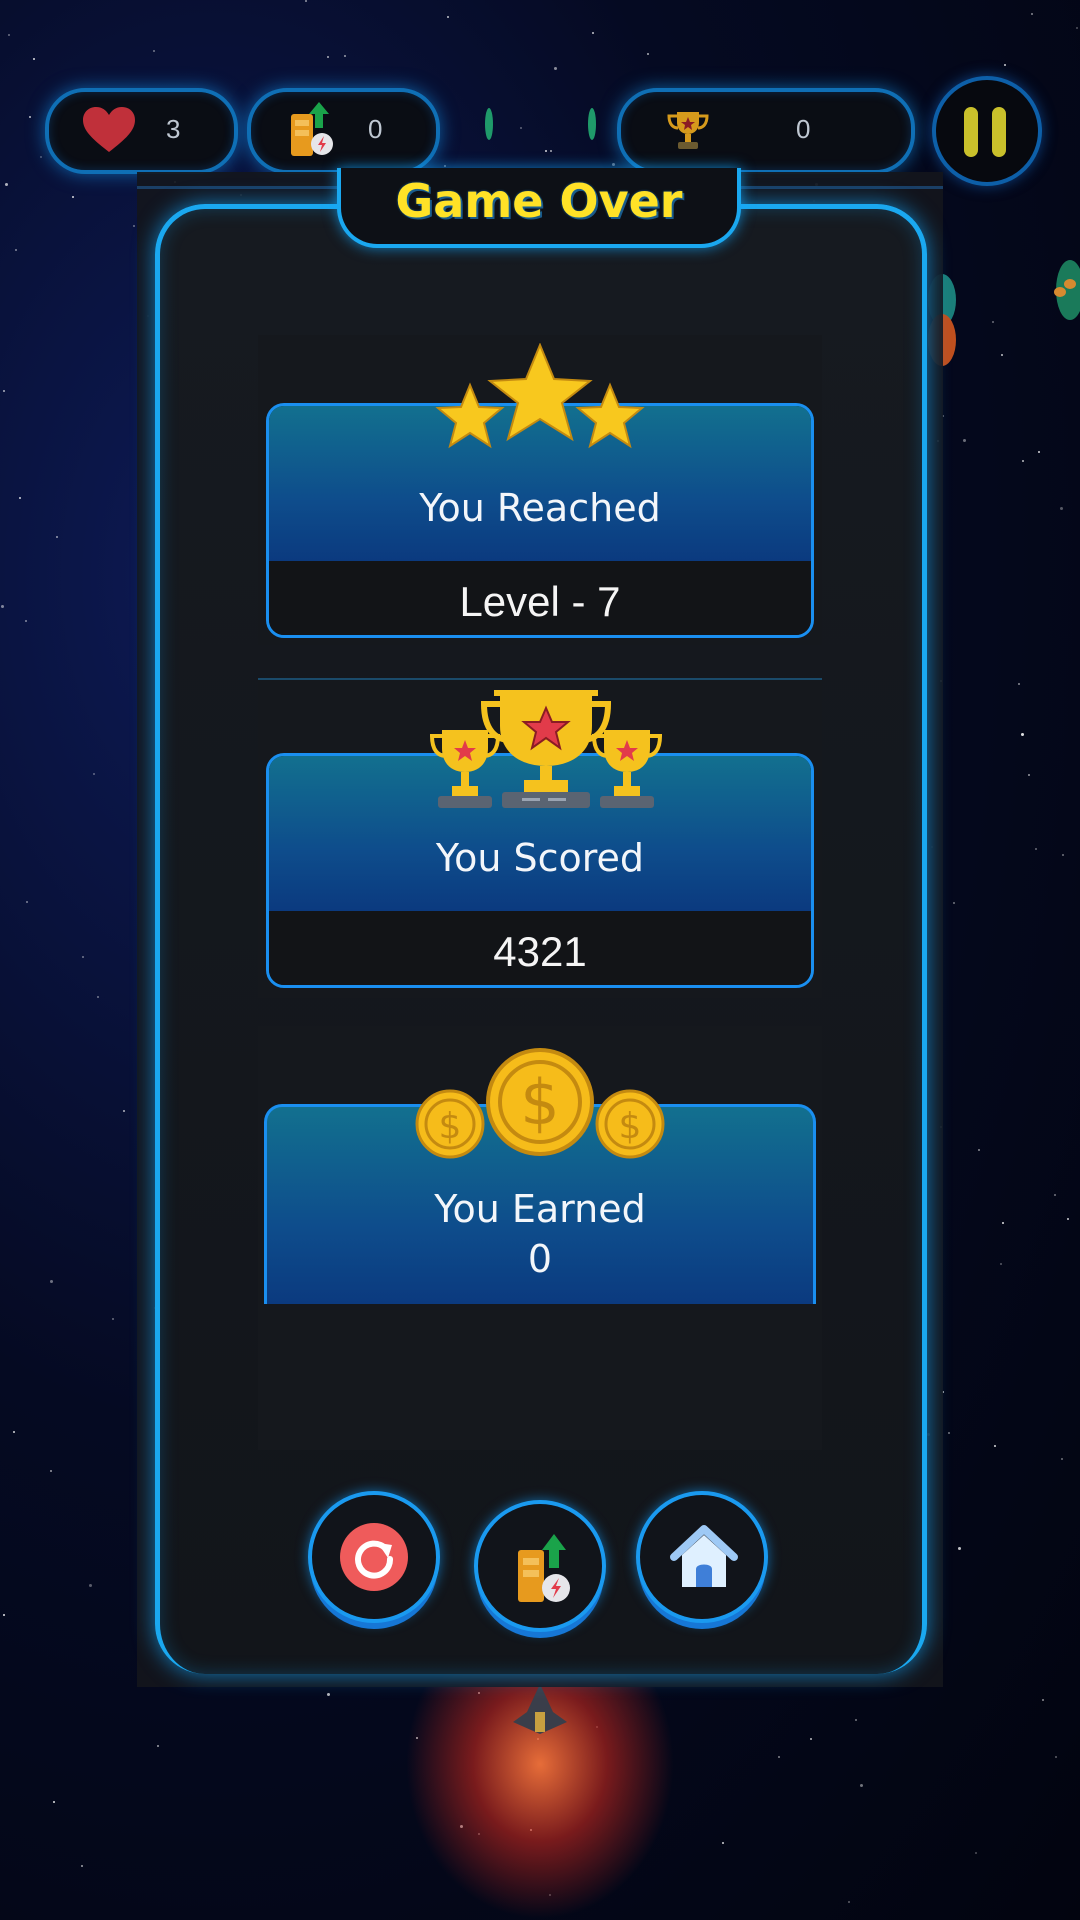 This screenshot has height=1920, width=1080. What do you see at coordinates (540, 508) in the screenshot?
I see `level-label: You Reached` at bounding box center [540, 508].